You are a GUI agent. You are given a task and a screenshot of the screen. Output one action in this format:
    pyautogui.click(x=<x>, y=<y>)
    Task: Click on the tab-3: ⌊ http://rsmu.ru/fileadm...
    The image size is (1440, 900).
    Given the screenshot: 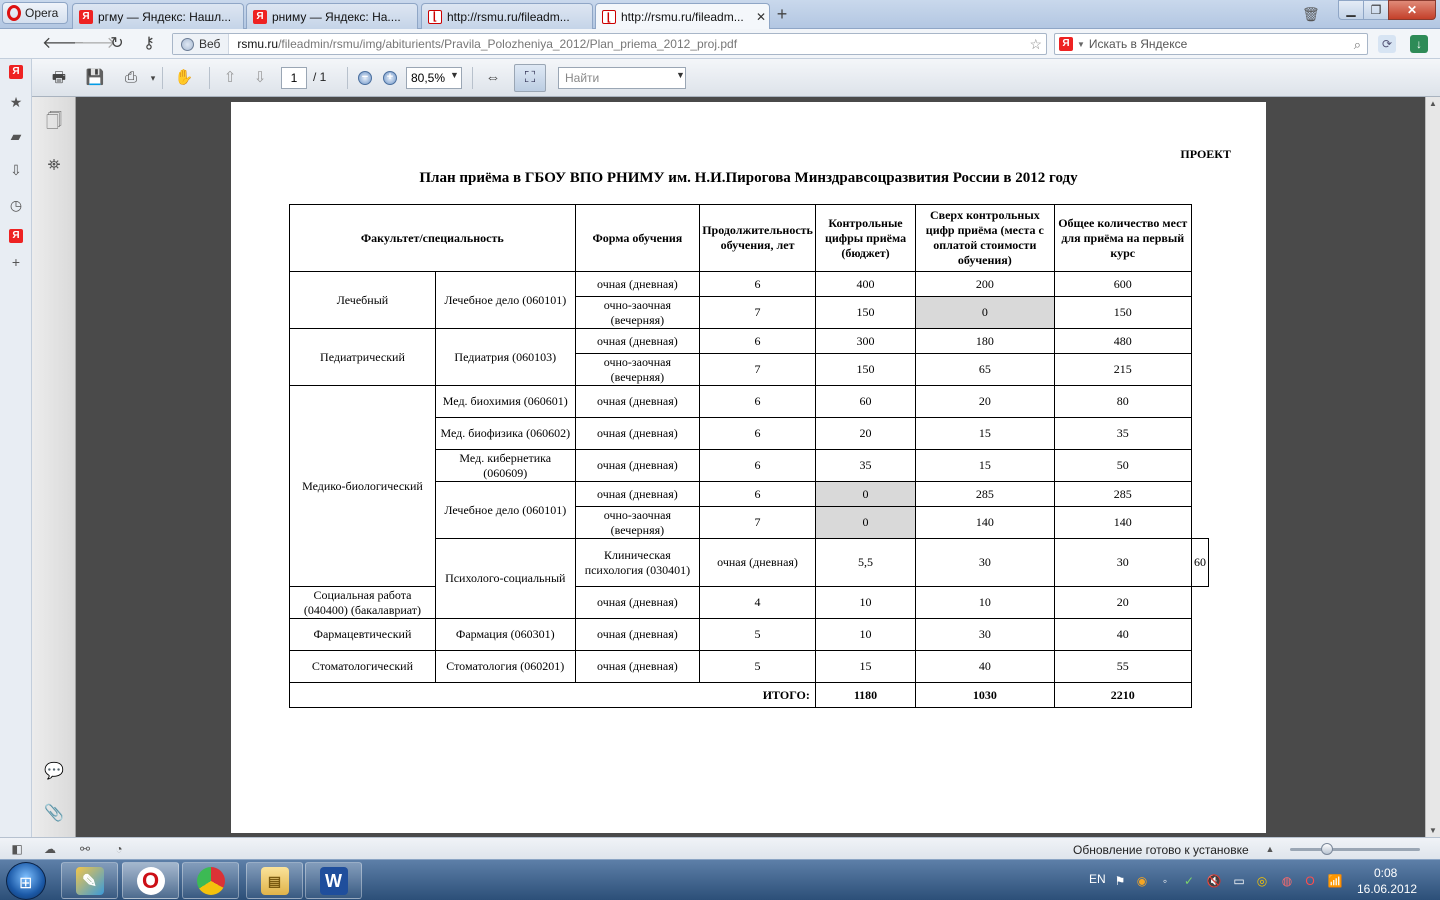 What is the action you would take?
    pyautogui.click(x=507, y=16)
    